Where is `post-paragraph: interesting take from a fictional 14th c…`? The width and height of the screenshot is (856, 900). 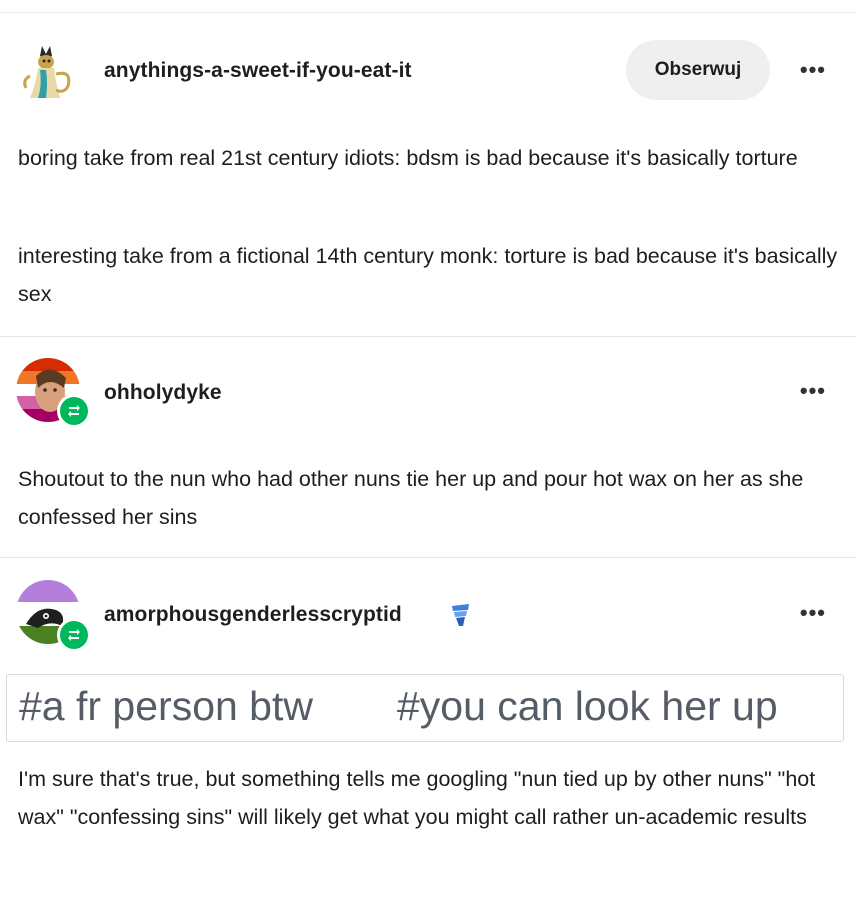 post-paragraph: interesting take from a fictional 14th c… is located at coordinates (428, 275).